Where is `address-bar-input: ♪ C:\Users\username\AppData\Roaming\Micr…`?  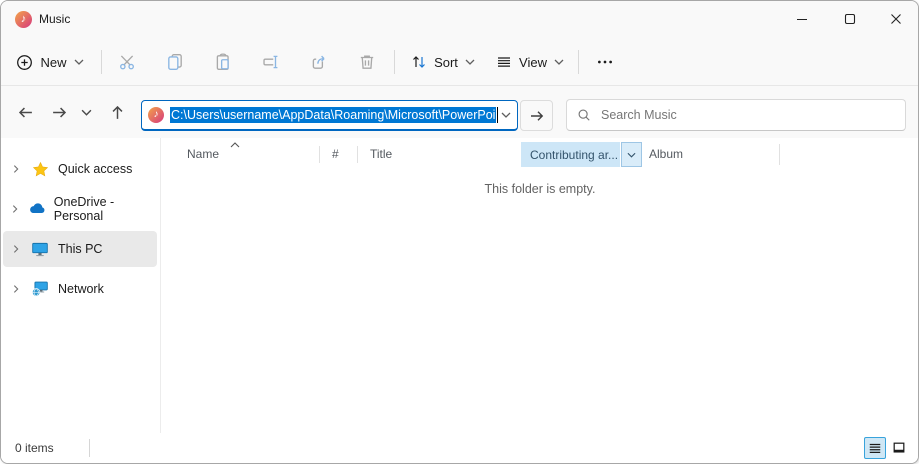 address-bar-input: ♪ C:\Users\username\AppData\Roaming\Micr… is located at coordinates (329, 115).